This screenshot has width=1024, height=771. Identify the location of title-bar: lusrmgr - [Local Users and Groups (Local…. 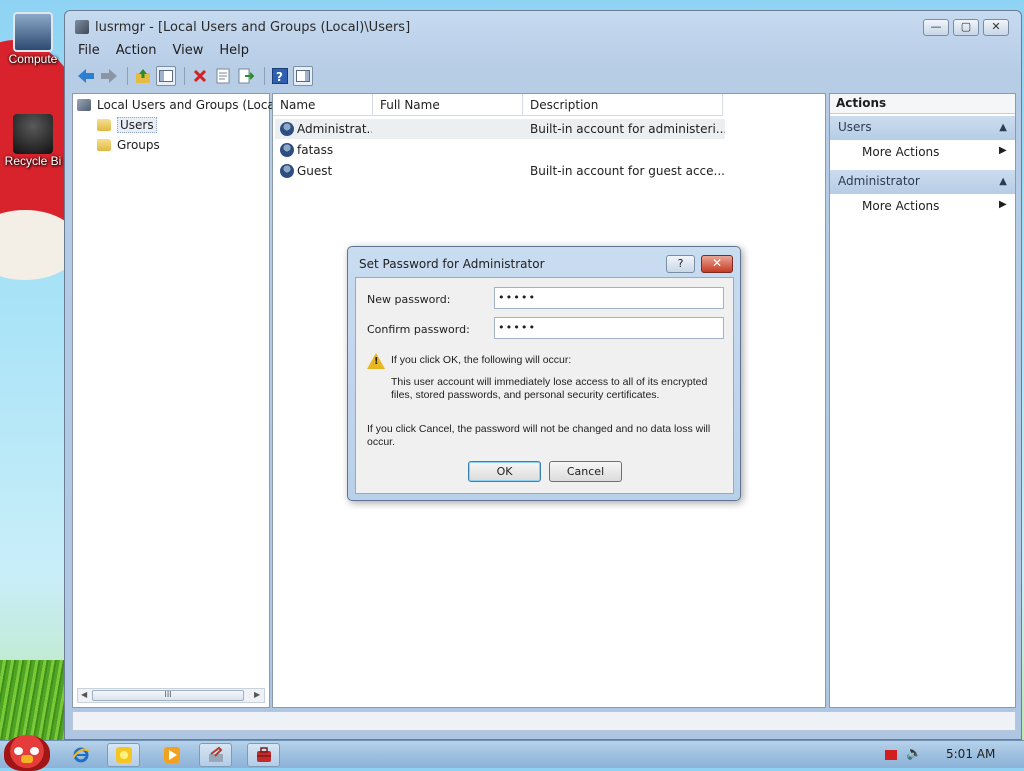
(543, 26).